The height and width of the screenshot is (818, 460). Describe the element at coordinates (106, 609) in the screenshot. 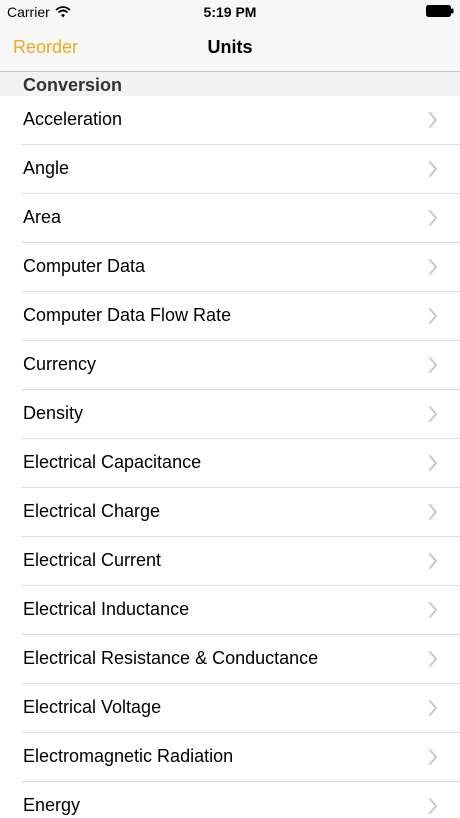

I see `list-item-label: Electrical Inductance` at that location.